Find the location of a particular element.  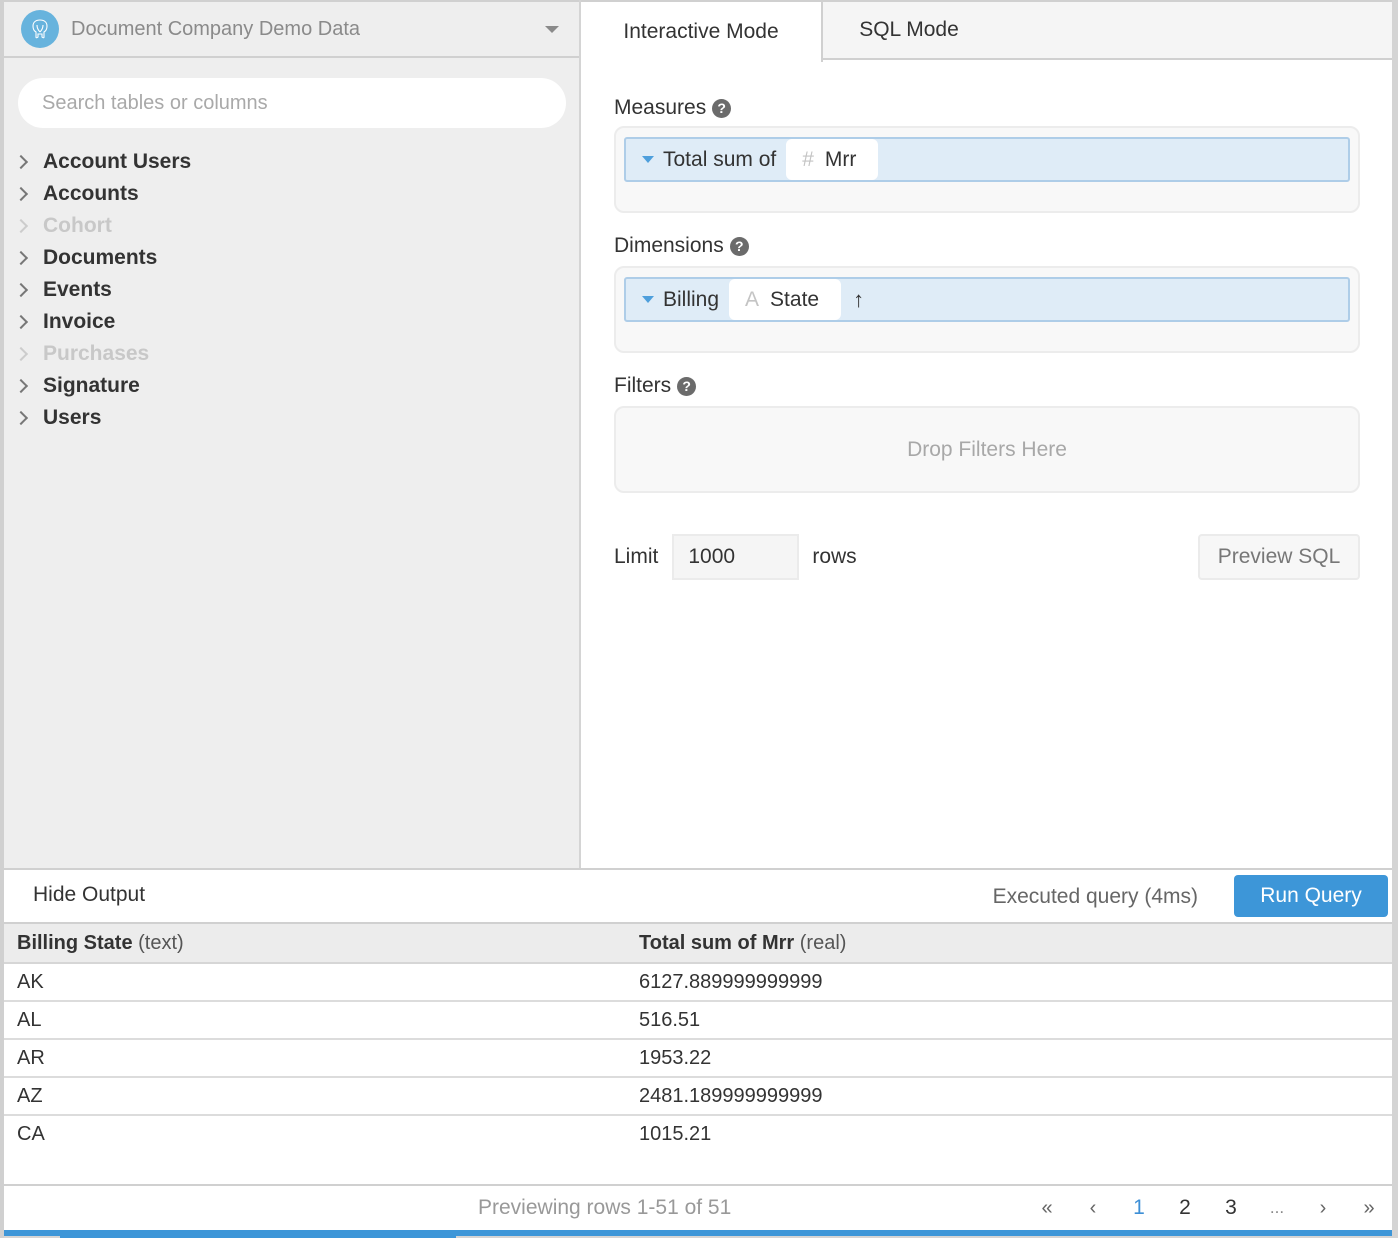

table-item-signature: Signature is located at coordinates (291, 386).